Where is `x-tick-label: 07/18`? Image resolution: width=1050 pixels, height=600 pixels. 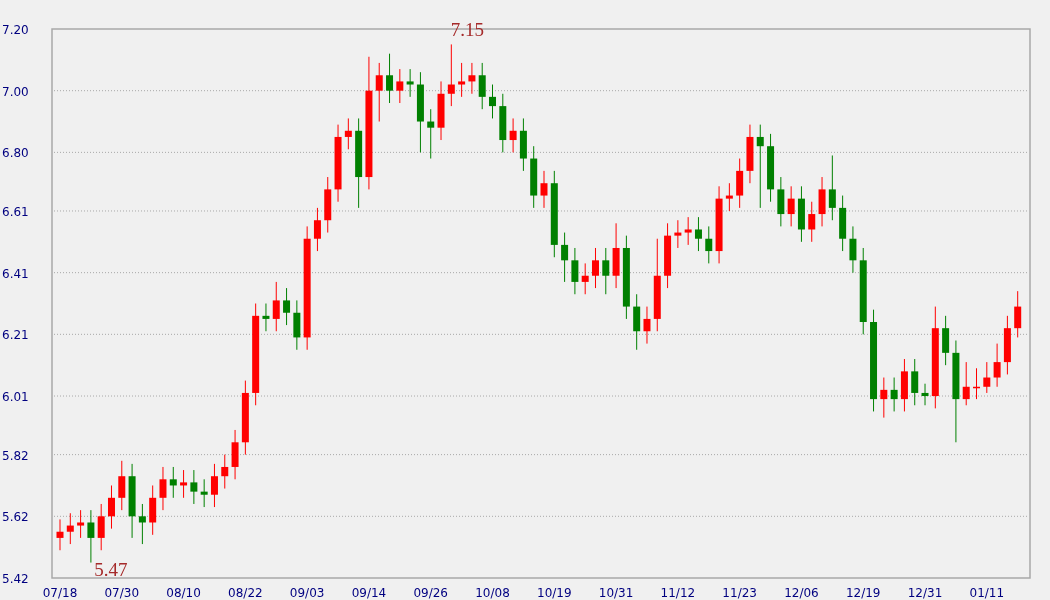
x-tick-label: 07/18 is located at coordinates (60, 593).